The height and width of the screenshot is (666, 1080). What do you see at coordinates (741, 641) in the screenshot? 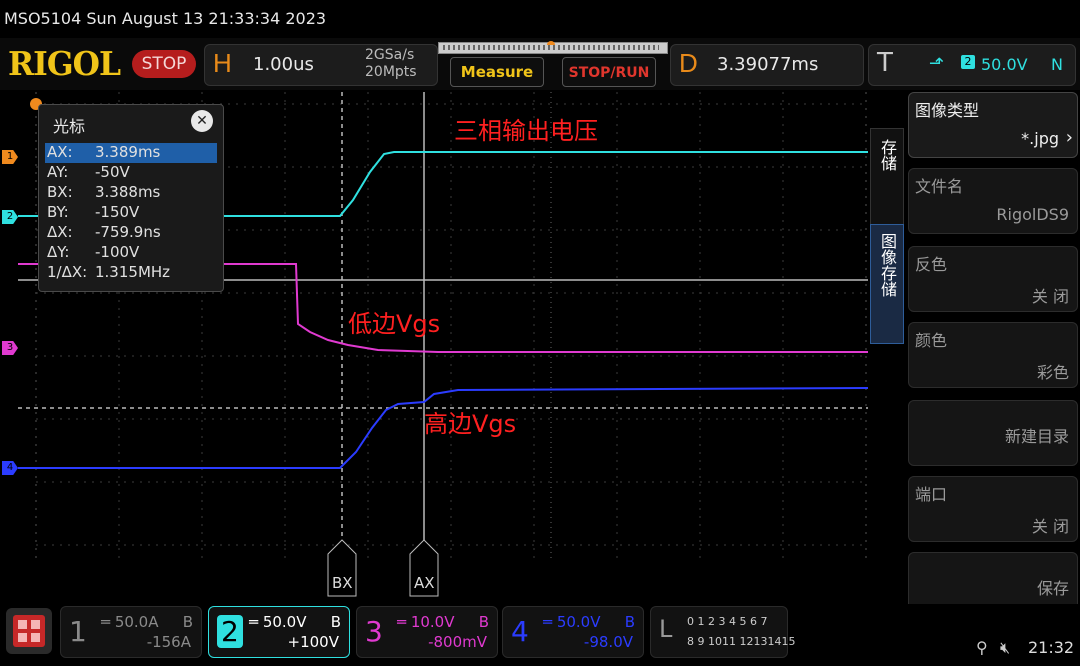
I see `digital-row2: 8 9 1011 12131415` at bounding box center [741, 641].